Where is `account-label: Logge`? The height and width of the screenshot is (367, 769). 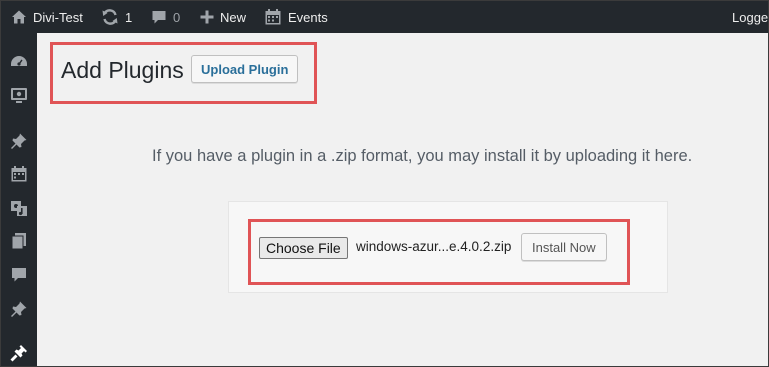 account-label: Logge is located at coordinates (750, 17).